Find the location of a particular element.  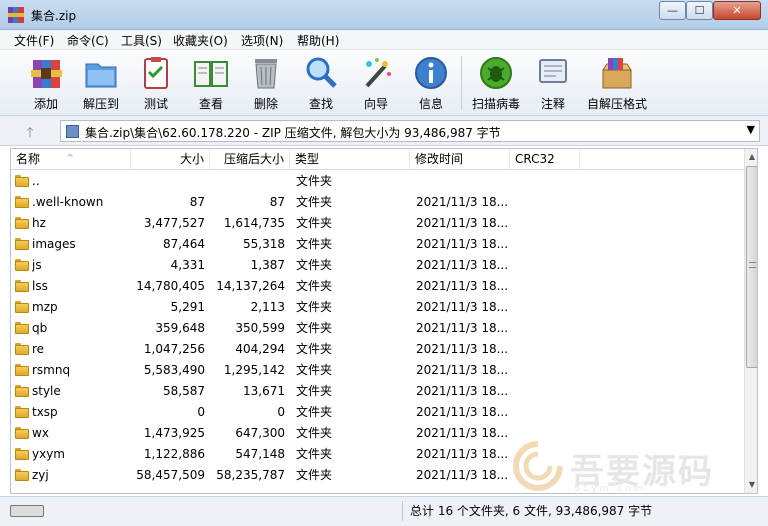

file-size: 5,291 is located at coordinates (187, 307).